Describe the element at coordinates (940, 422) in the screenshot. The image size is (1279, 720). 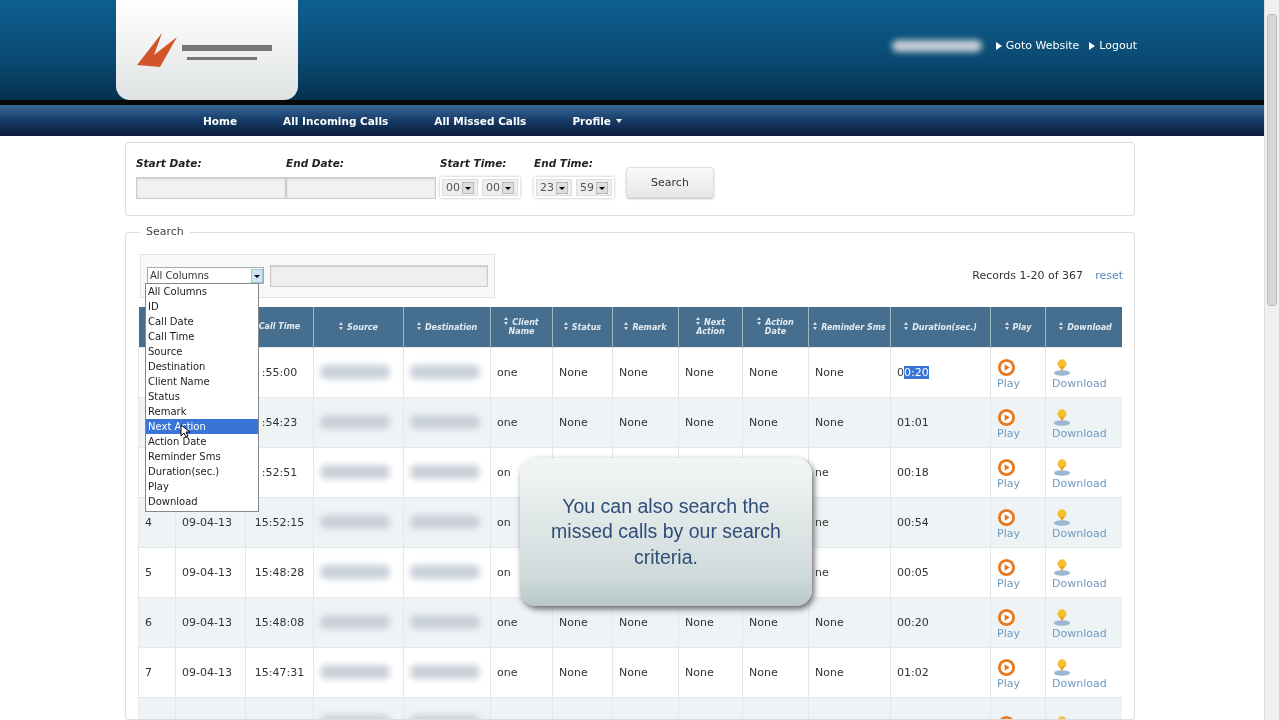
I see `table-cell: 01:01` at that location.